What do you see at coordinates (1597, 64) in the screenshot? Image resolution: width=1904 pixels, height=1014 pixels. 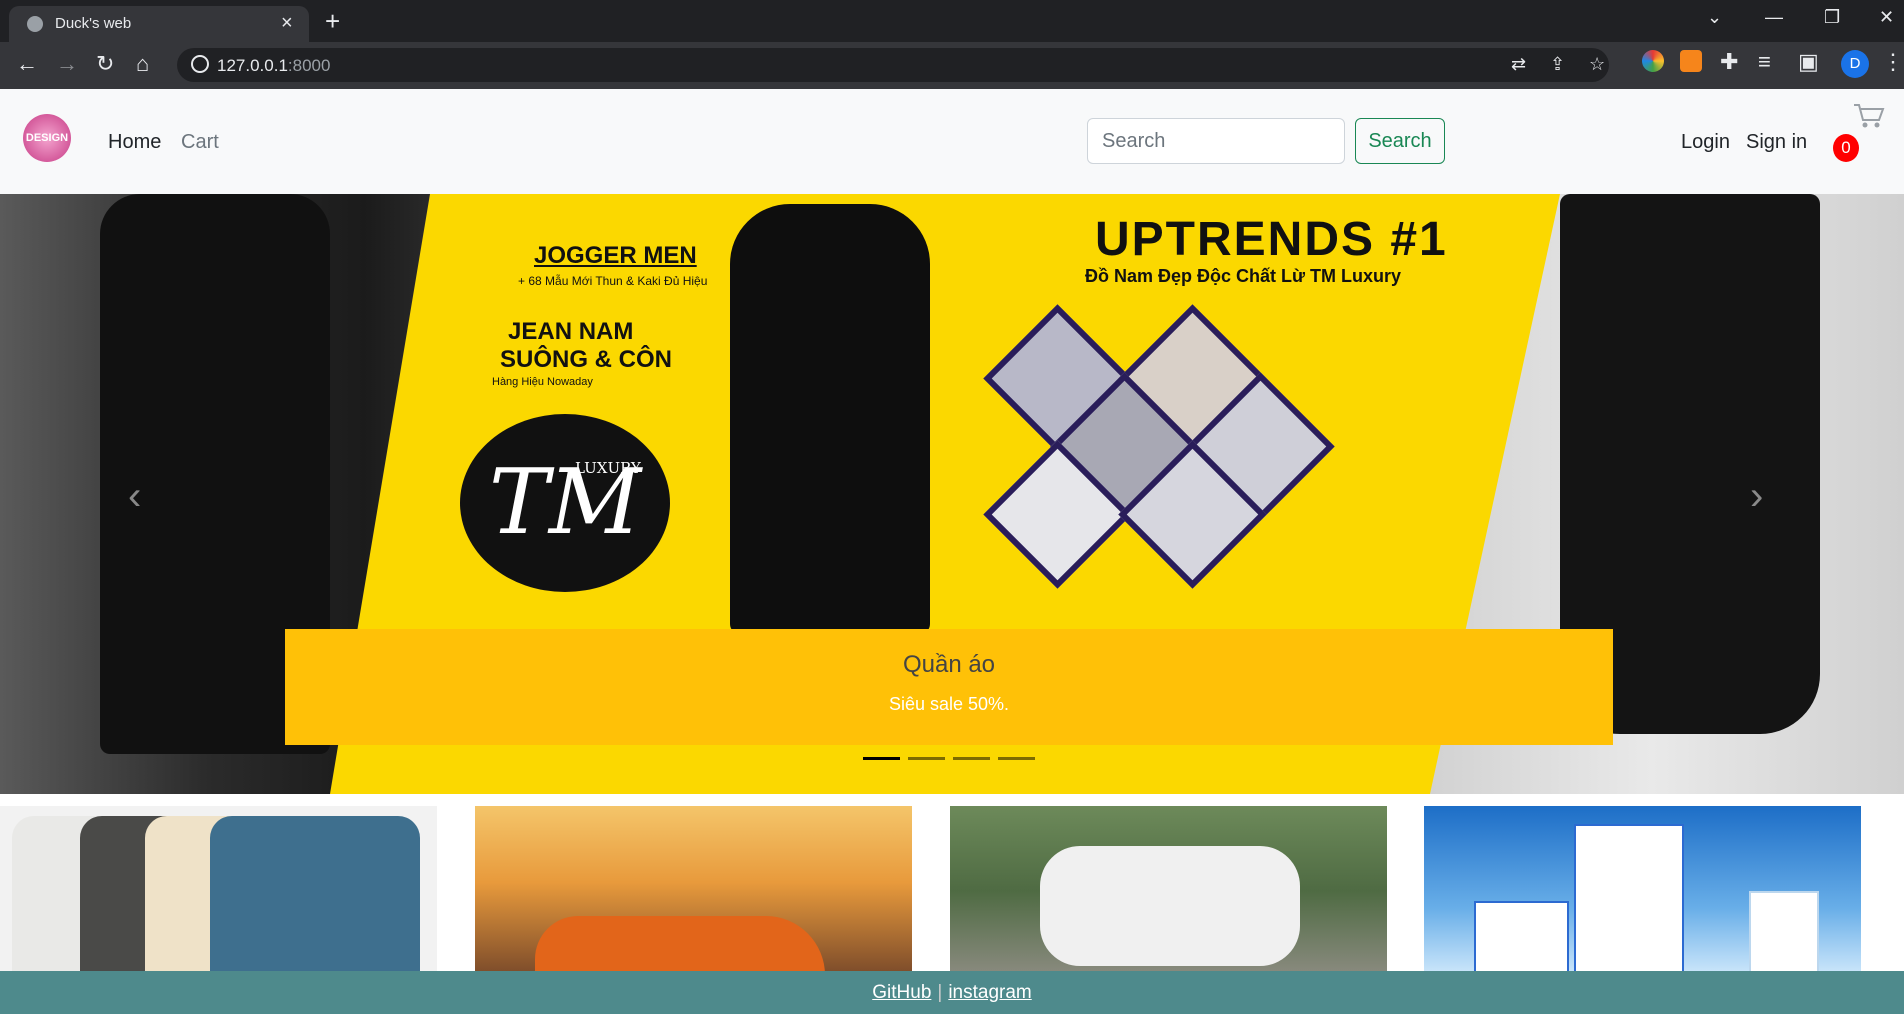 I see `bookmark-star-icon: ☆` at bounding box center [1597, 64].